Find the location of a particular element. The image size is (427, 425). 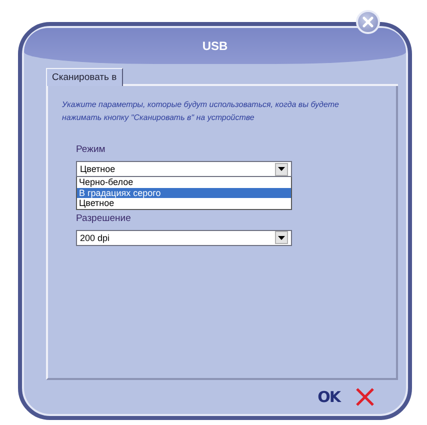

dropdown-option: Черно-белое is located at coordinates (184, 182).